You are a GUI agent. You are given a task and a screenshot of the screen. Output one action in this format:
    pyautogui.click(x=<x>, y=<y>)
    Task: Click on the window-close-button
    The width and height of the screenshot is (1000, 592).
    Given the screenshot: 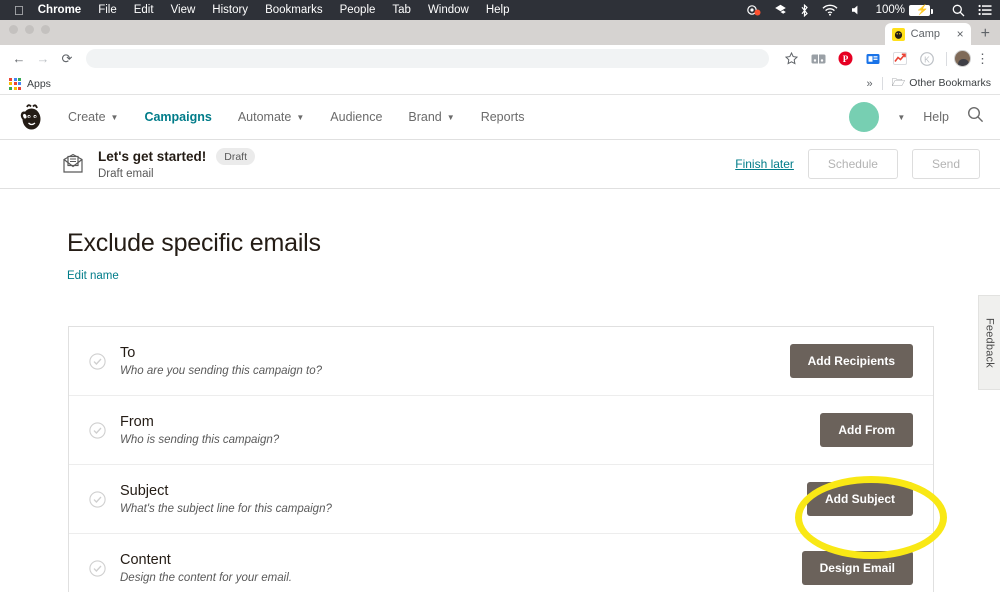 What is the action you would take?
    pyautogui.click(x=13, y=29)
    